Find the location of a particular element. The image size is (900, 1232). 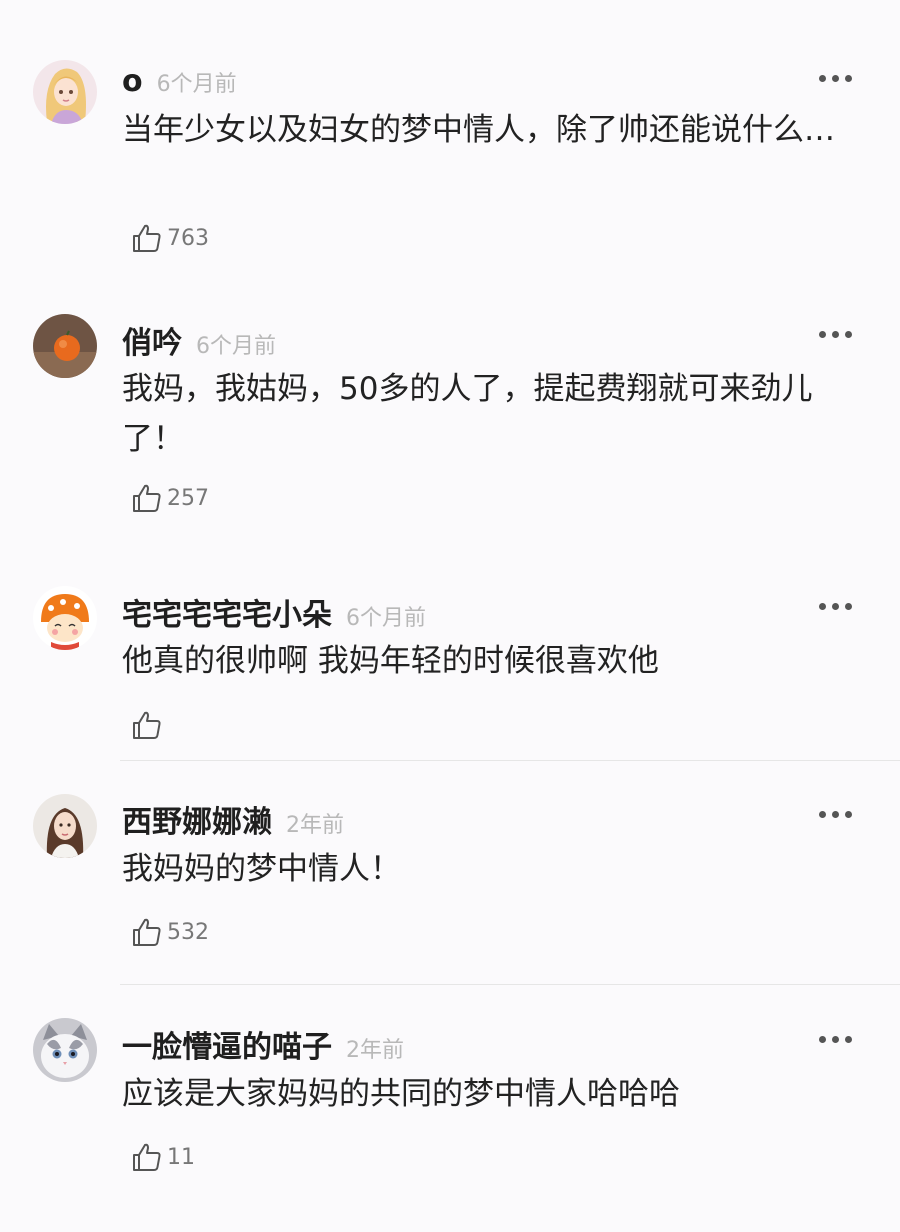

like-count: 763 is located at coordinates (188, 238).